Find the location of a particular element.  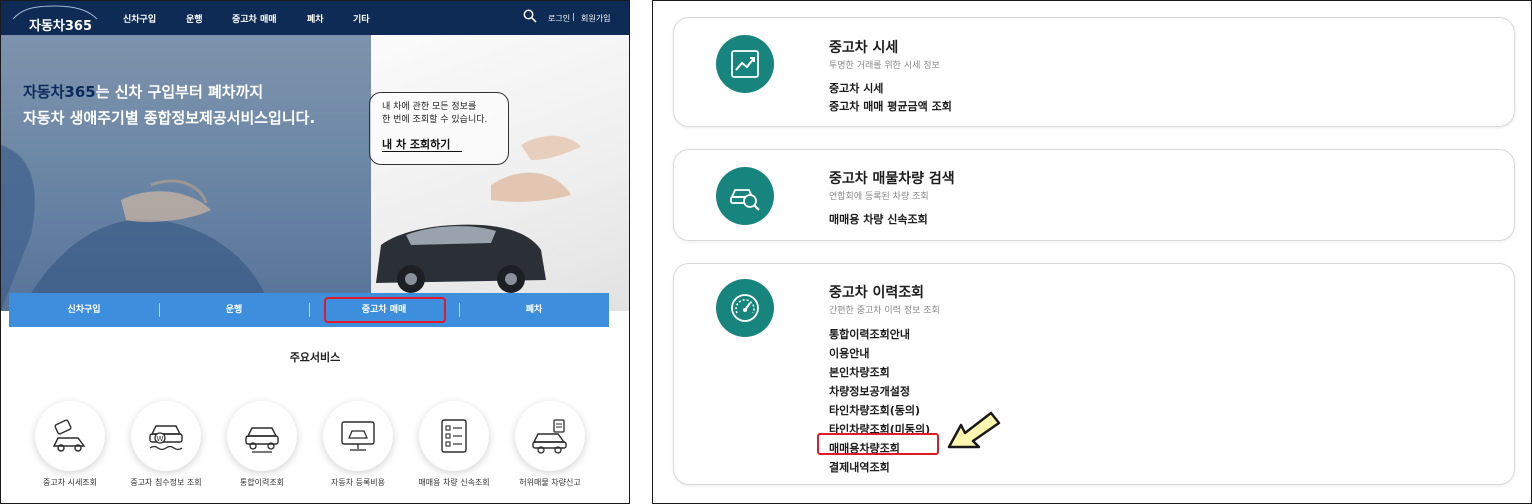

trend-chart-icon is located at coordinates (745, 64).